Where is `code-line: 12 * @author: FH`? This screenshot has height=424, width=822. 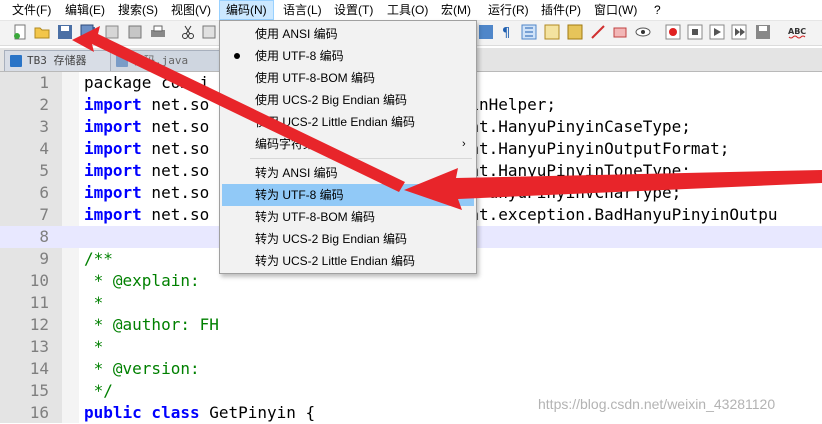
code-line: 12 * @author: FH is located at coordinates (411, 325).